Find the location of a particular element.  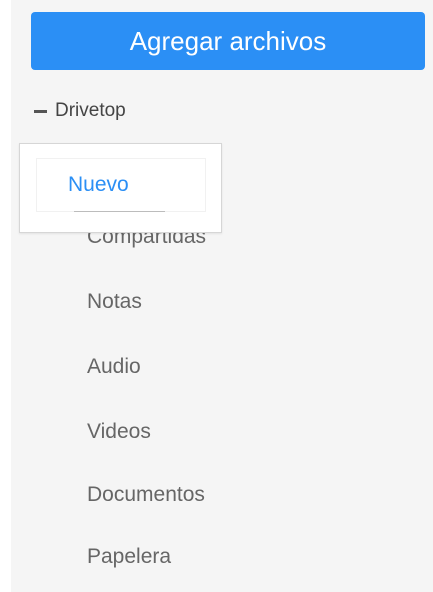

tree-item-label: Documentos is located at coordinates (146, 494).